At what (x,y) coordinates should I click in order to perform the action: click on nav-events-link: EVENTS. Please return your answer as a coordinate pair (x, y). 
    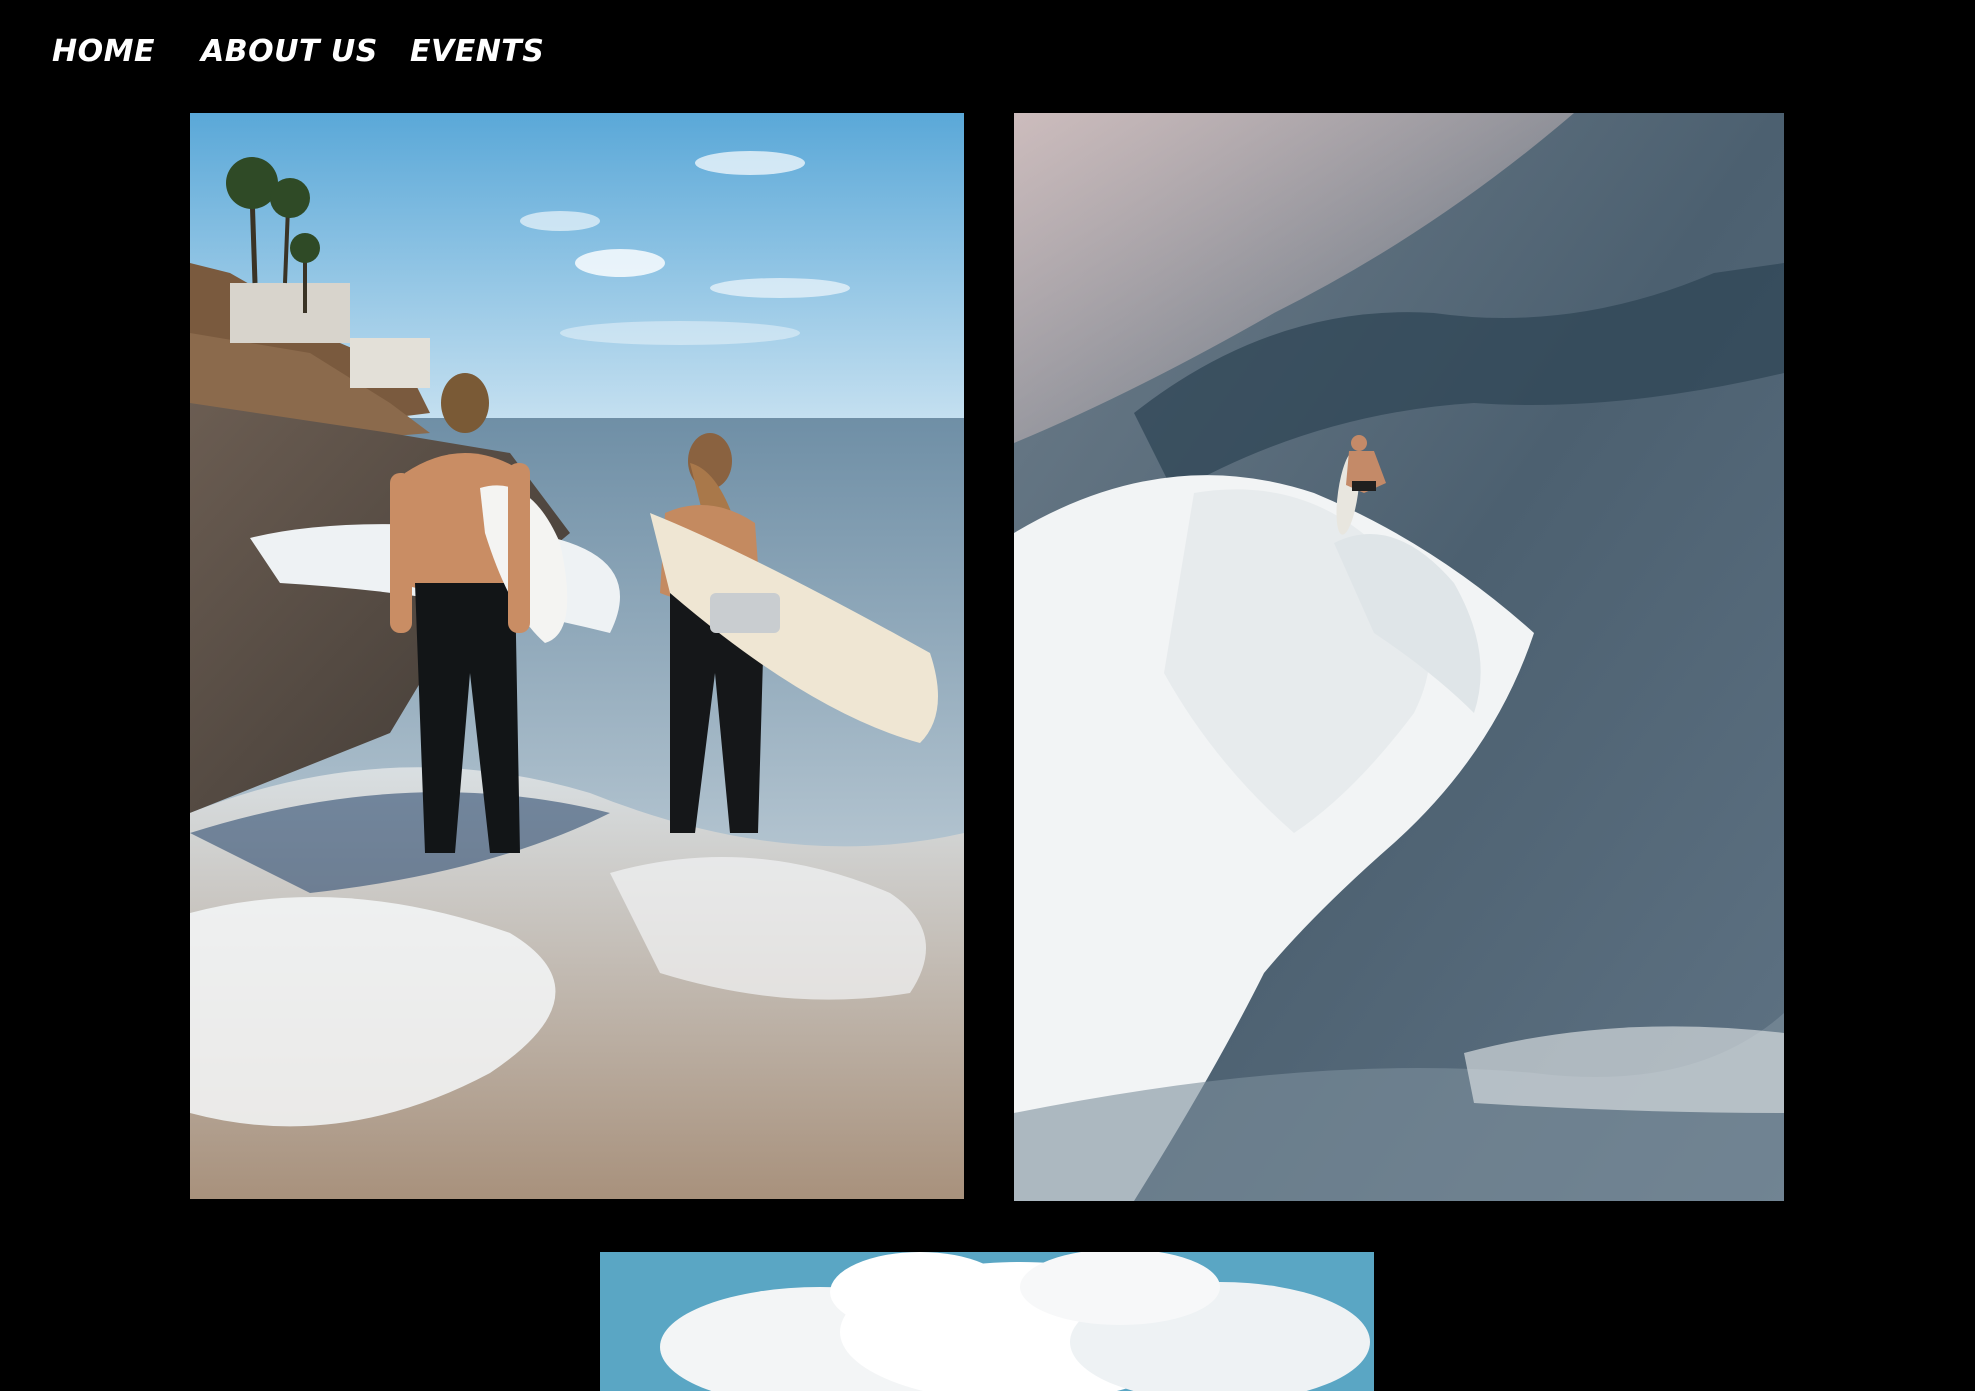
    Looking at the image, I should click on (477, 51).